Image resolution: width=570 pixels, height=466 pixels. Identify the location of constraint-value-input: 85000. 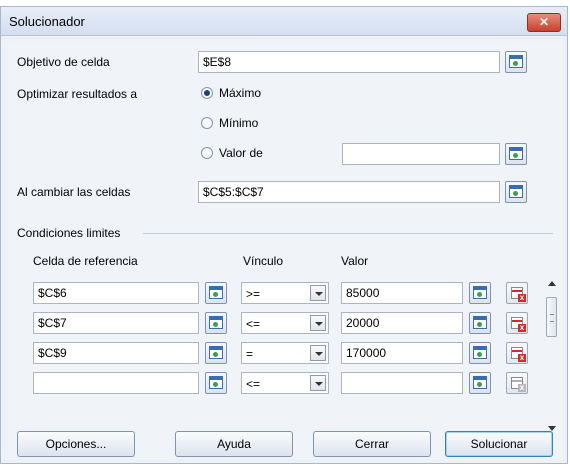
(402, 293).